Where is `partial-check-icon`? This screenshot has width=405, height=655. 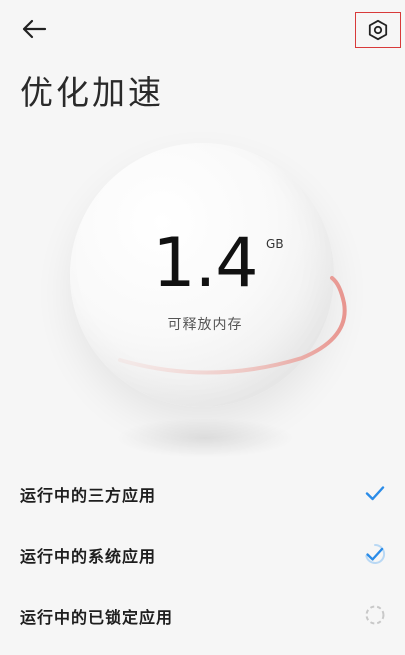 partial-check-icon is located at coordinates (375, 554).